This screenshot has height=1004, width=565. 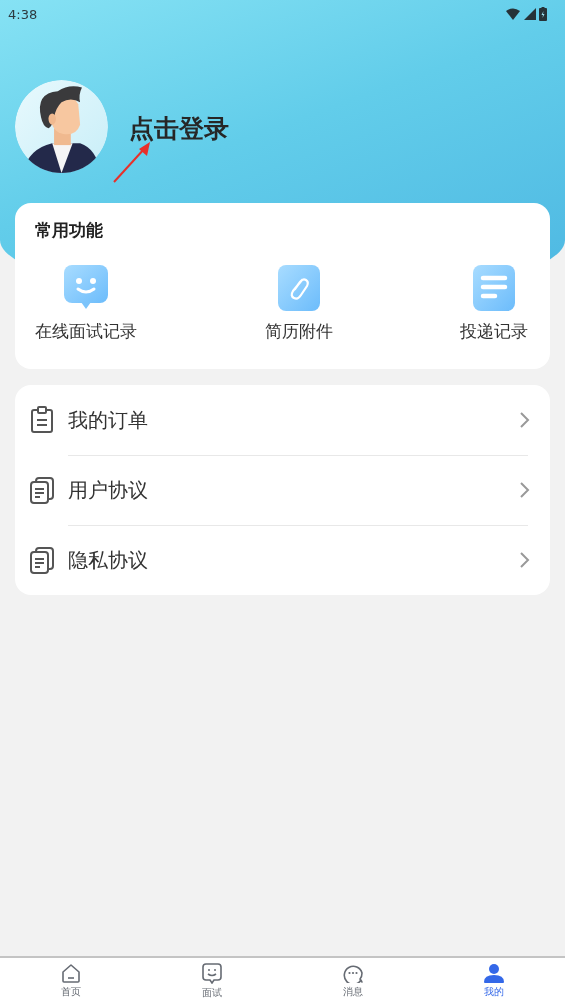 What do you see at coordinates (494, 973) in the screenshot?
I see `person-icon` at bounding box center [494, 973].